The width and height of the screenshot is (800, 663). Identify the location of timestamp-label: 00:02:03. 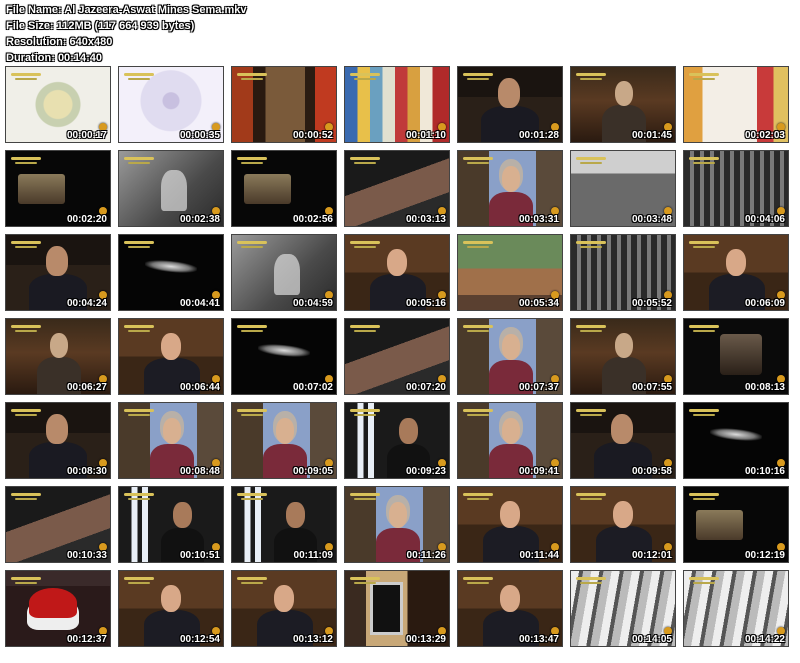
(764, 135).